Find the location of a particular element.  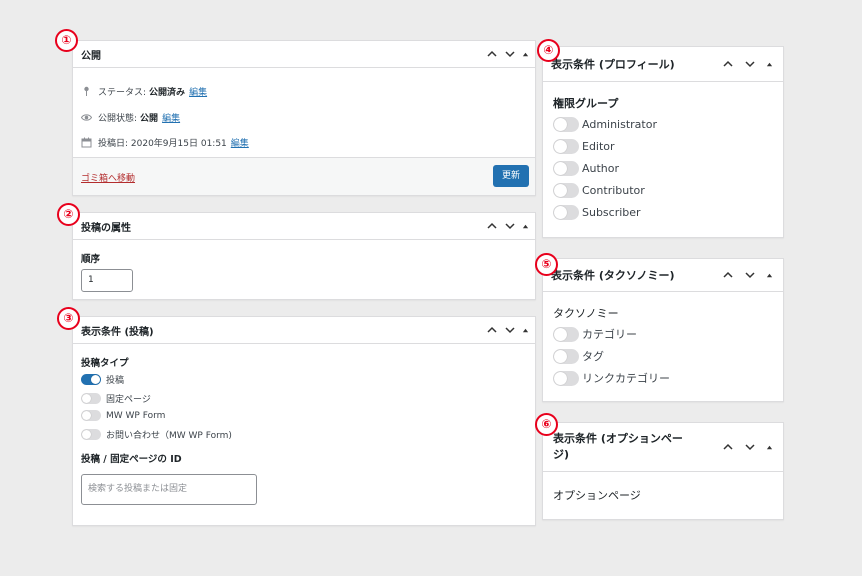

role-option: Contributor is located at coordinates (599, 190).